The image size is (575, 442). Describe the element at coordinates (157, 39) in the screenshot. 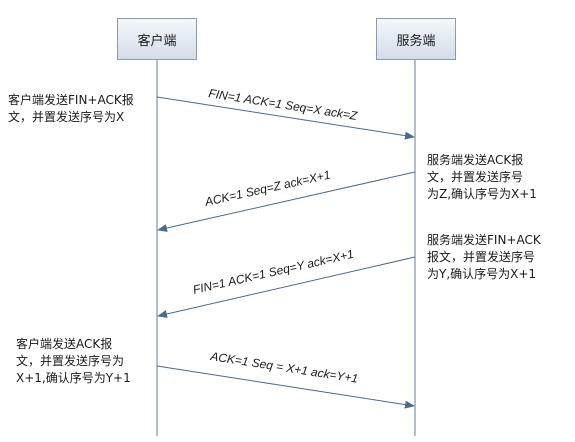

I see `client-actor-box: 客户端` at that location.